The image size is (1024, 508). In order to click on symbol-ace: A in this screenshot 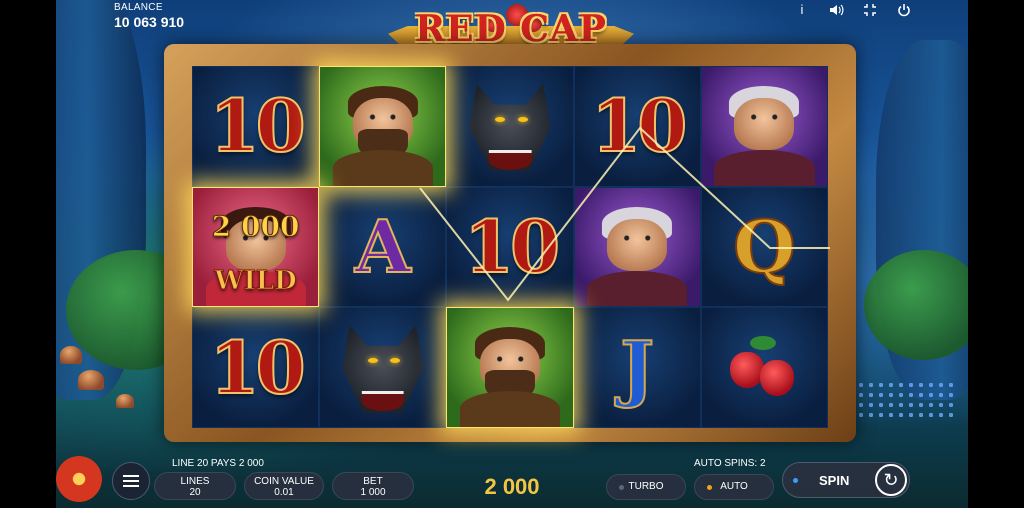, I will do `click(383, 247)`.